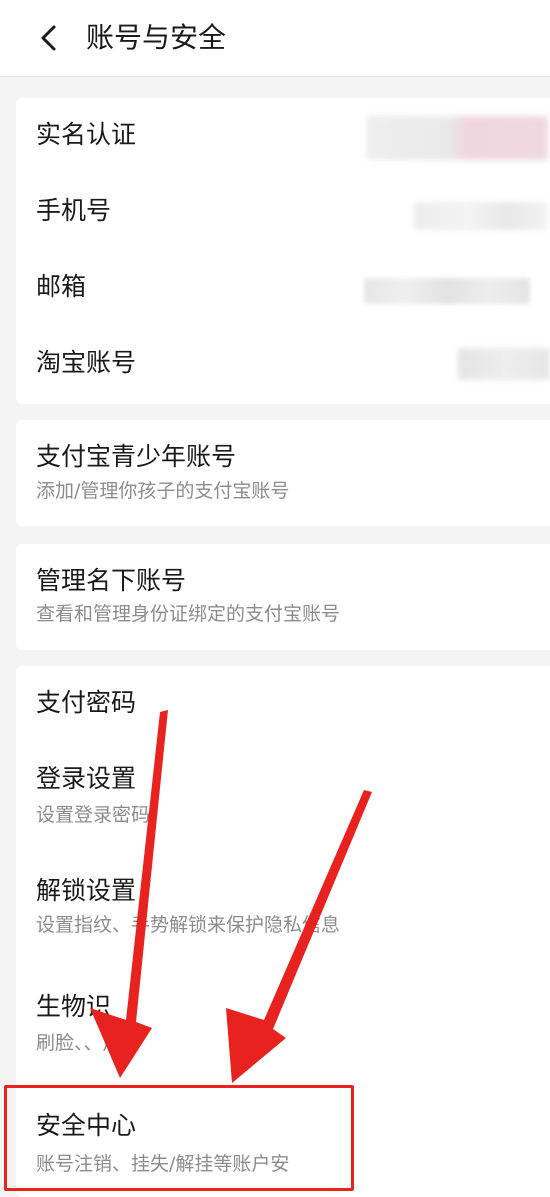 The width and height of the screenshot is (550, 1197). What do you see at coordinates (283, 796) in the screenshot?
I see `row-login-settings: 登录设置 设置登录密码` at bounding box center [283, 796].